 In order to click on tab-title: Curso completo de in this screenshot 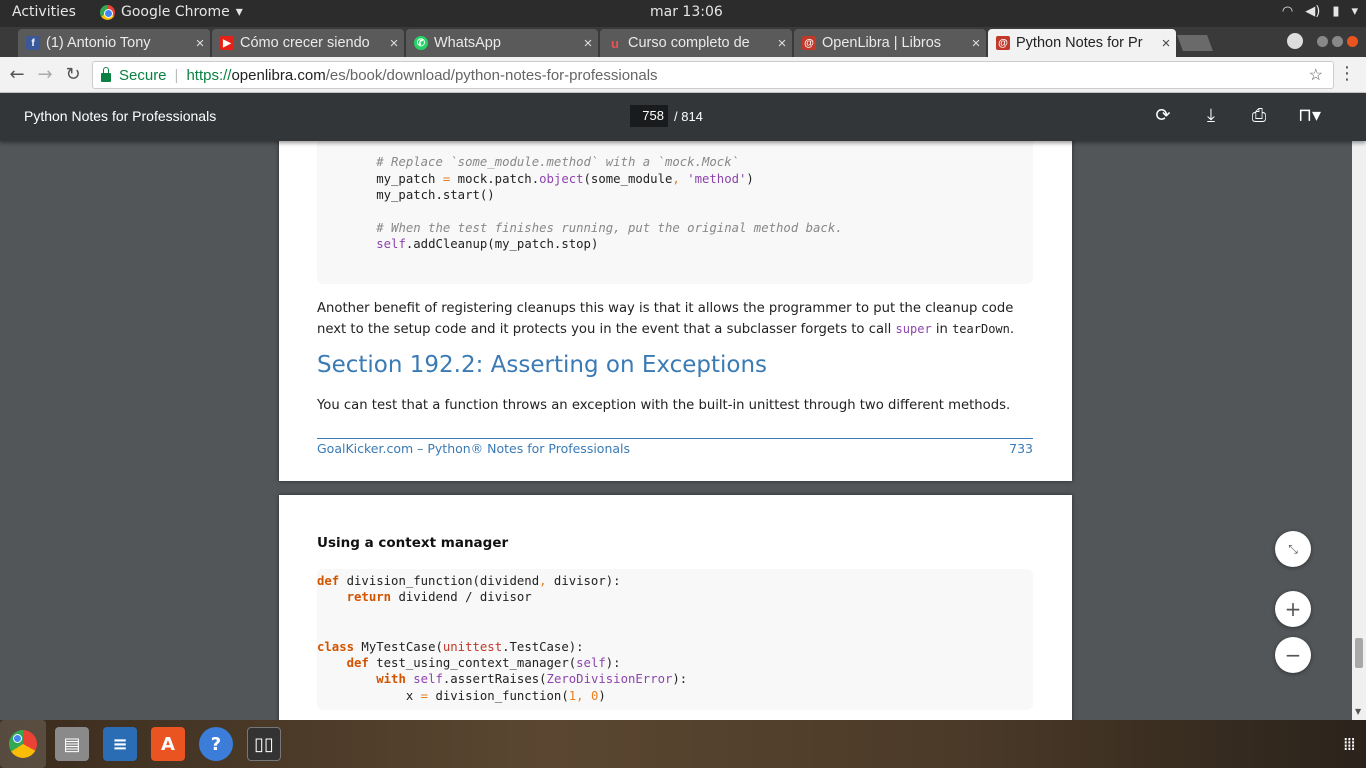, I will do `click(689, 43)`.